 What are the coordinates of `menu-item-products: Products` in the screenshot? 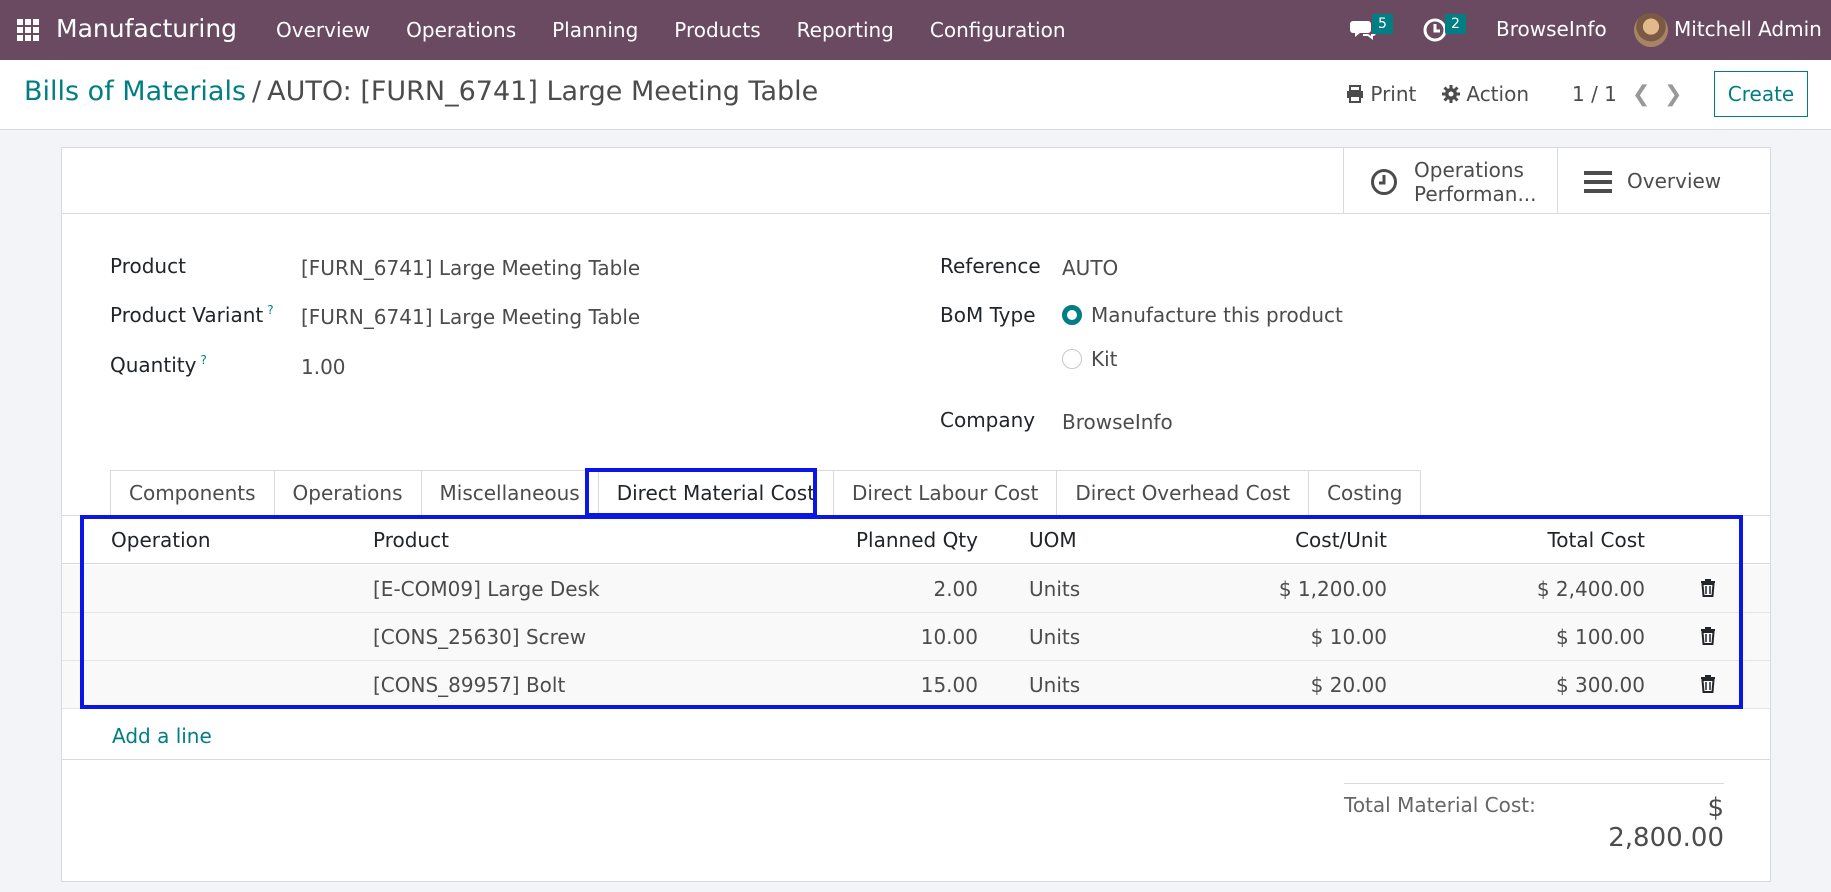 It's located at (717, 30).